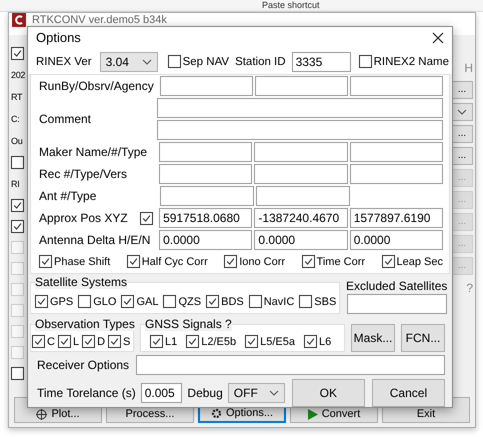 This screenshot has width=483, height=437. I want to click on debug-dropdown: OFF, so click(256, 393).